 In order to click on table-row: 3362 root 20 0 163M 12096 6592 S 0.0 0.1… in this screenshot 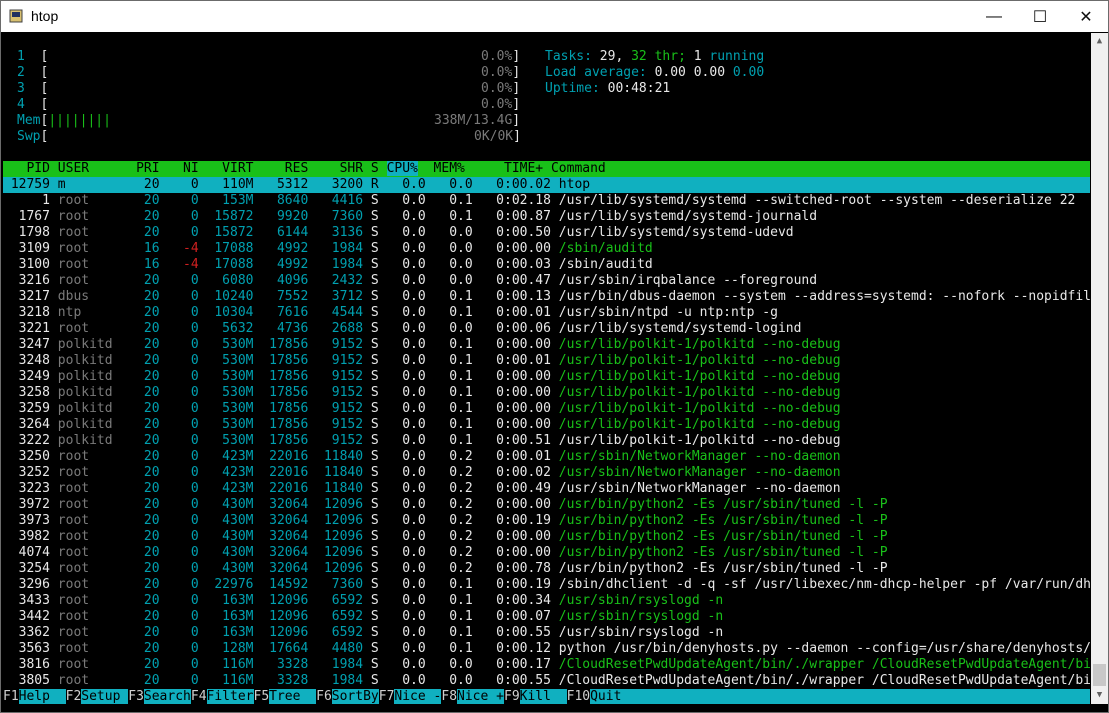, I will do `click(363, 633)`.